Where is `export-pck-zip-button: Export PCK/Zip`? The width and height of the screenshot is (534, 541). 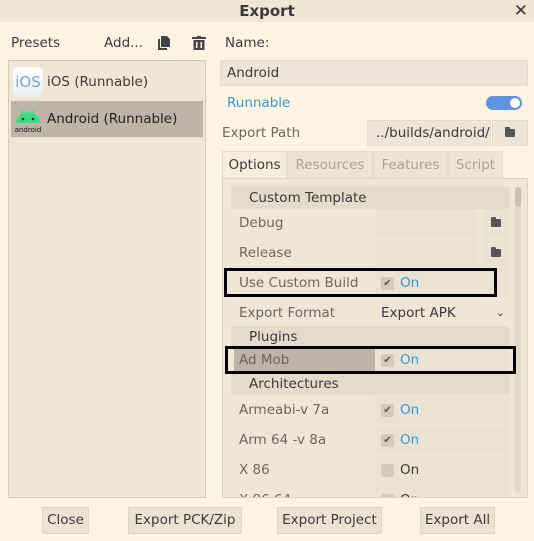
export-pck-zip-button: Export PCK/Zip is located at coordinates (185, 520).